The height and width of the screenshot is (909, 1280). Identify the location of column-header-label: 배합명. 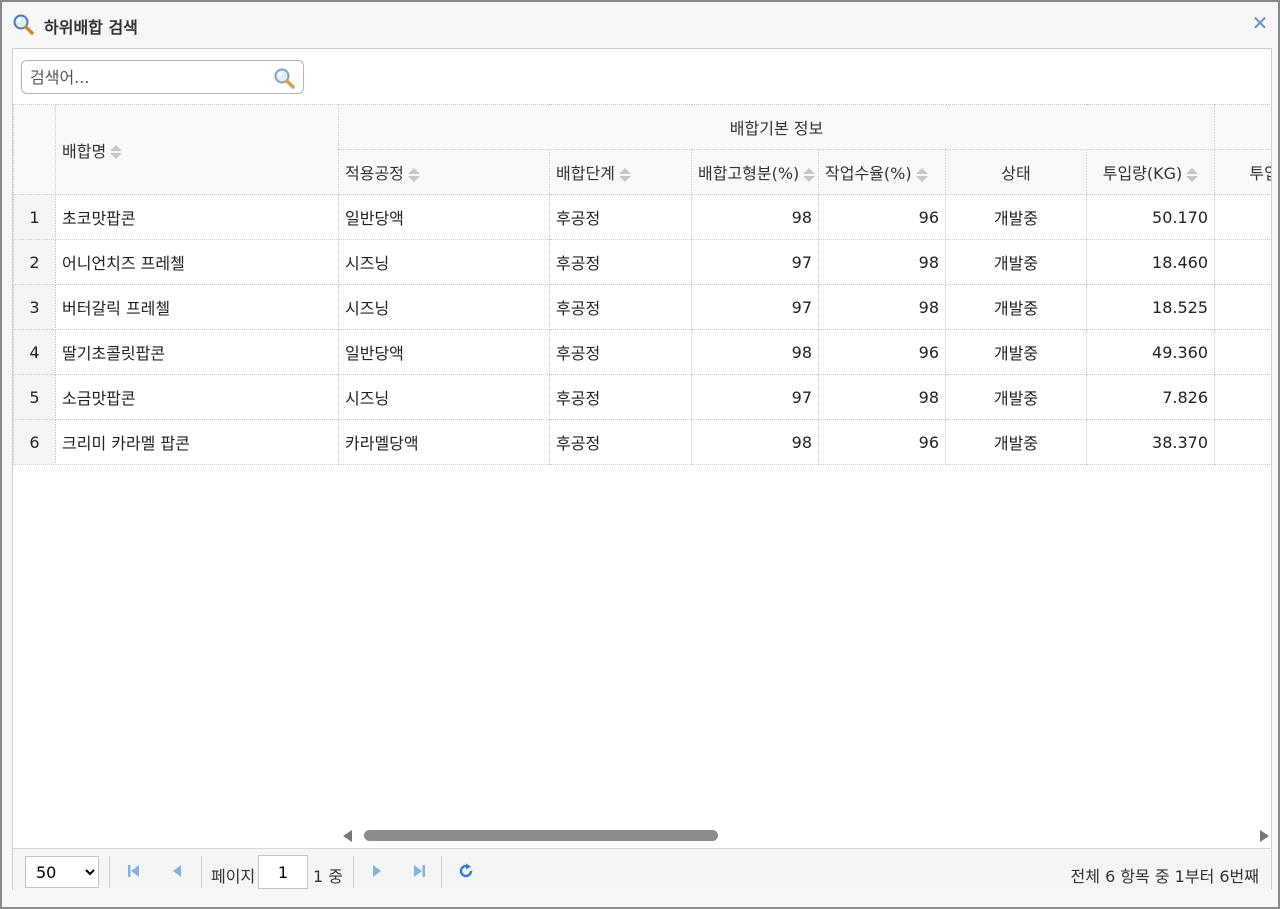
(84, 151).